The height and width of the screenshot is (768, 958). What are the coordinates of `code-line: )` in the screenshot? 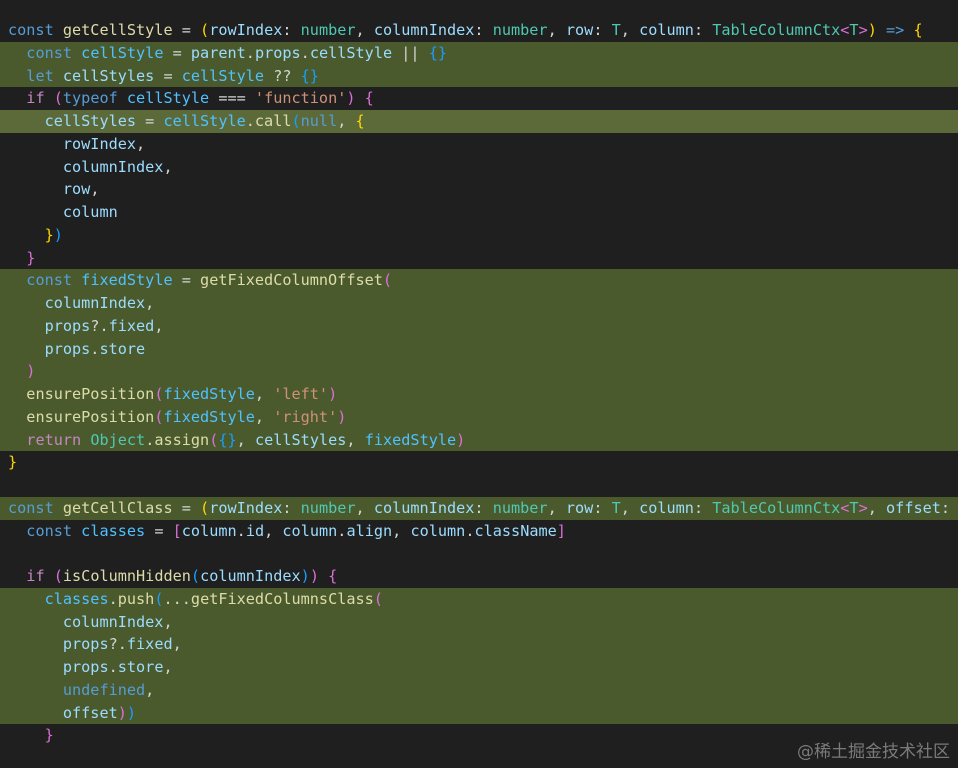 It's located at (479, 371).